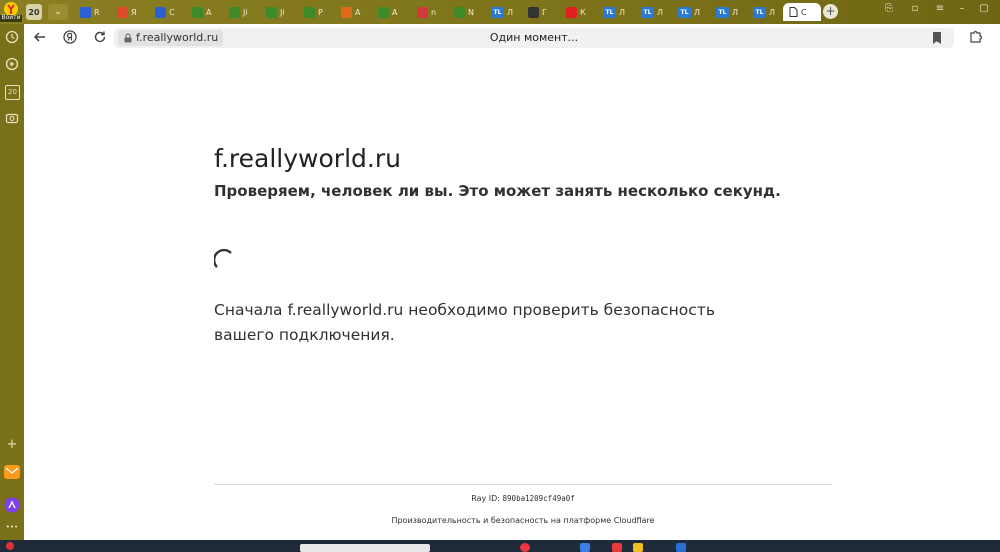 This screenshot has height=552, width=1000. What do you see at coordinates (940, 10) in the screenshot?
I see `menu-icon: ≡` at bounding box center [940, 10].